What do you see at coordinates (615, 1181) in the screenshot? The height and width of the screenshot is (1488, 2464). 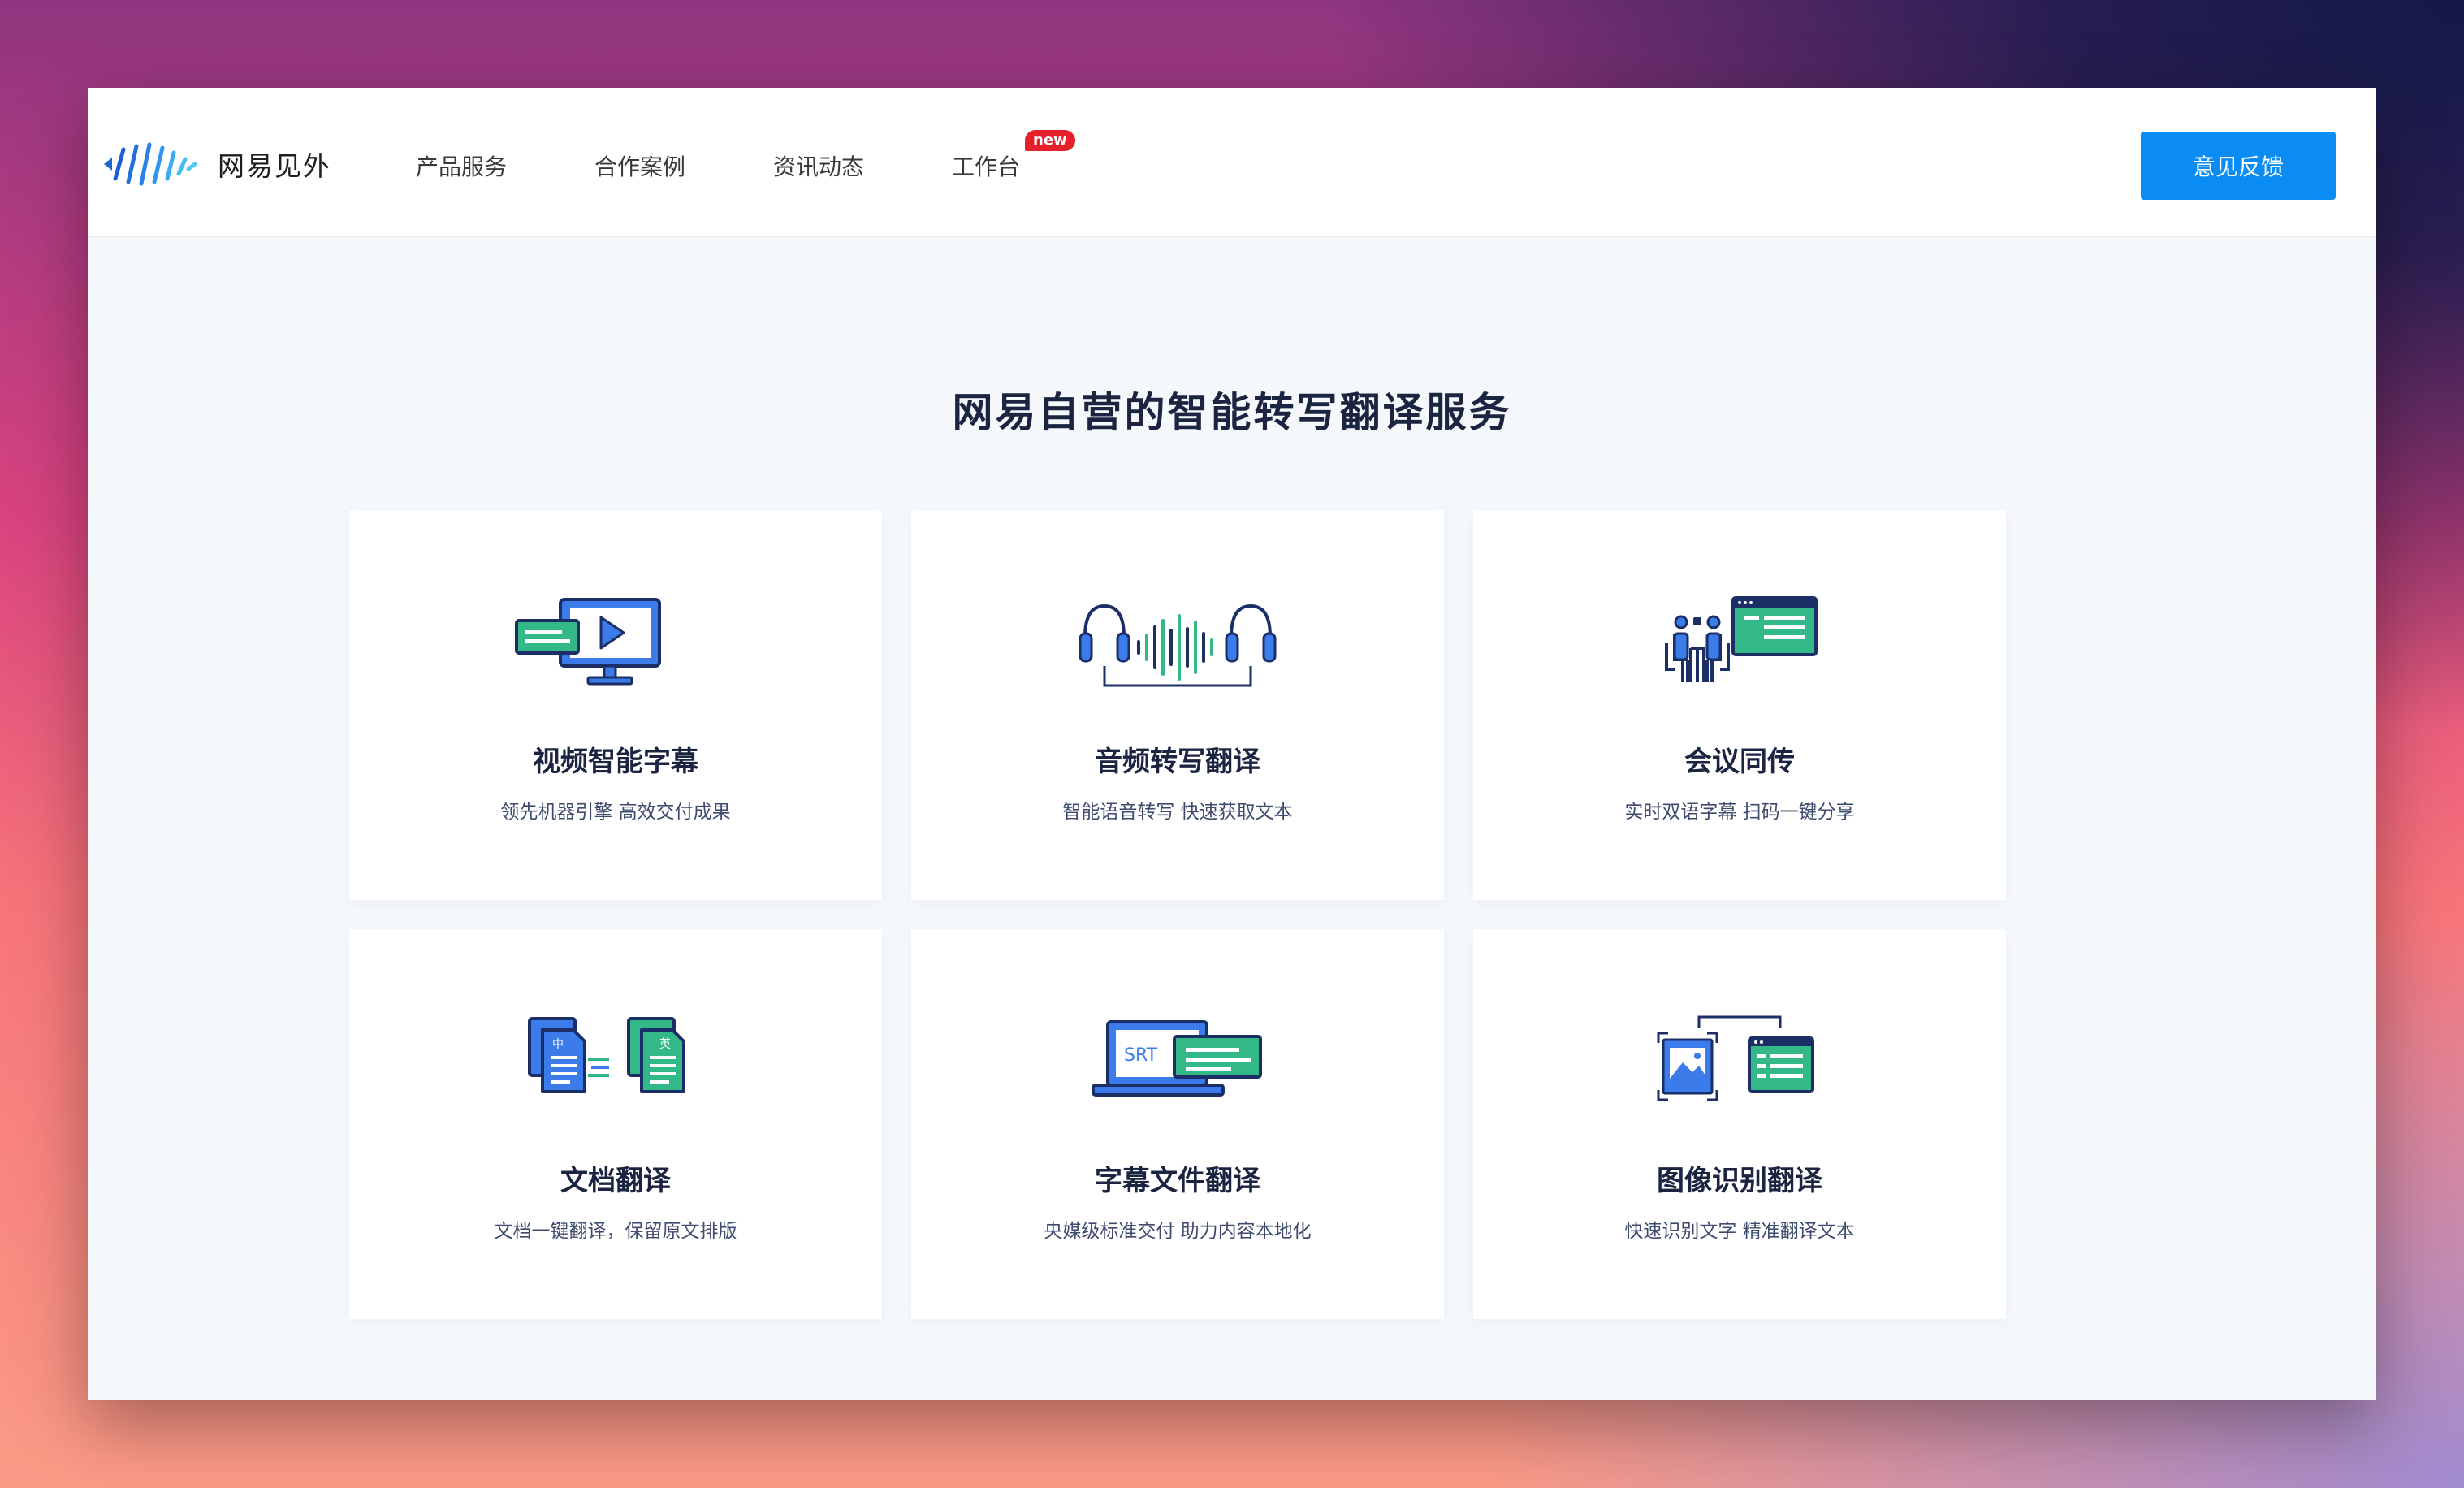 I see `card-title: 文档翻译` at bounding box center [615, 1181].